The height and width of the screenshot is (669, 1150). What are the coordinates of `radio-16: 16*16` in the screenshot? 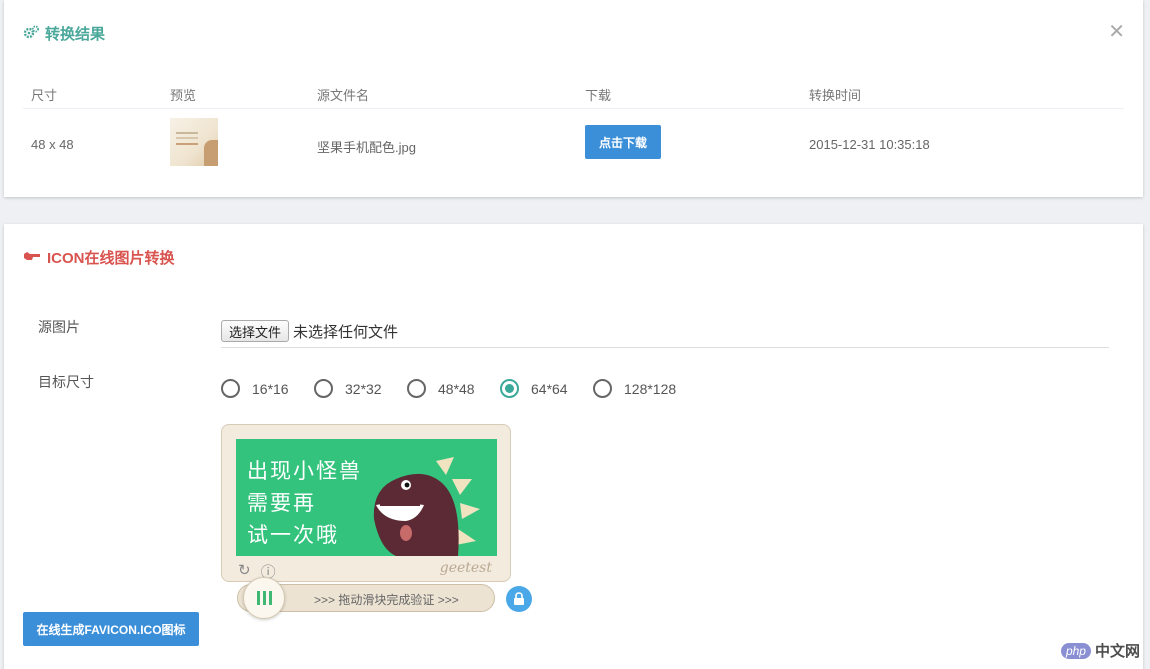 It's located at (267, 388).